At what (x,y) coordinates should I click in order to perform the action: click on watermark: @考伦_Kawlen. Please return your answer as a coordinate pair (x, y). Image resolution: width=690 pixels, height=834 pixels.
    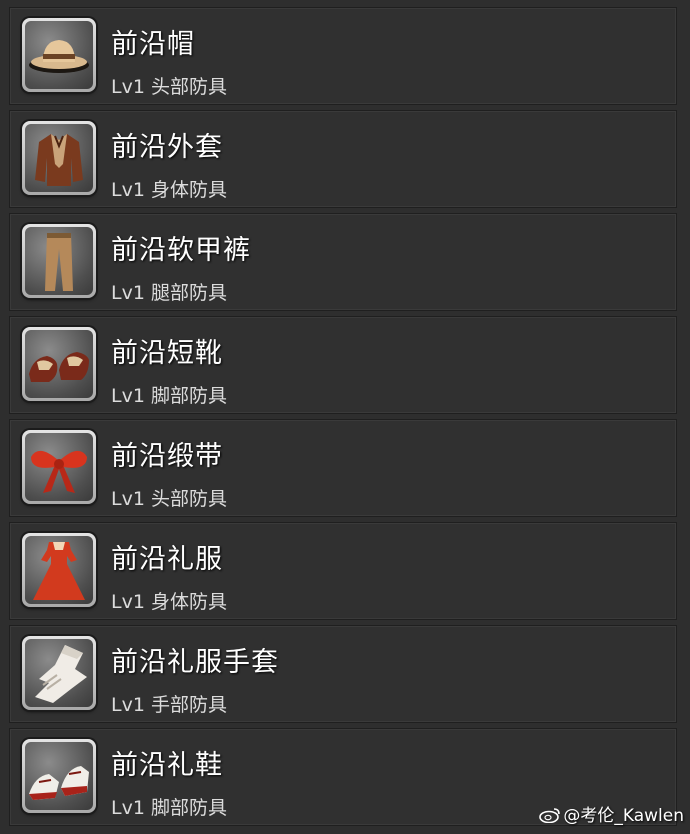
    Looking at the image, I should click on (611, 813).